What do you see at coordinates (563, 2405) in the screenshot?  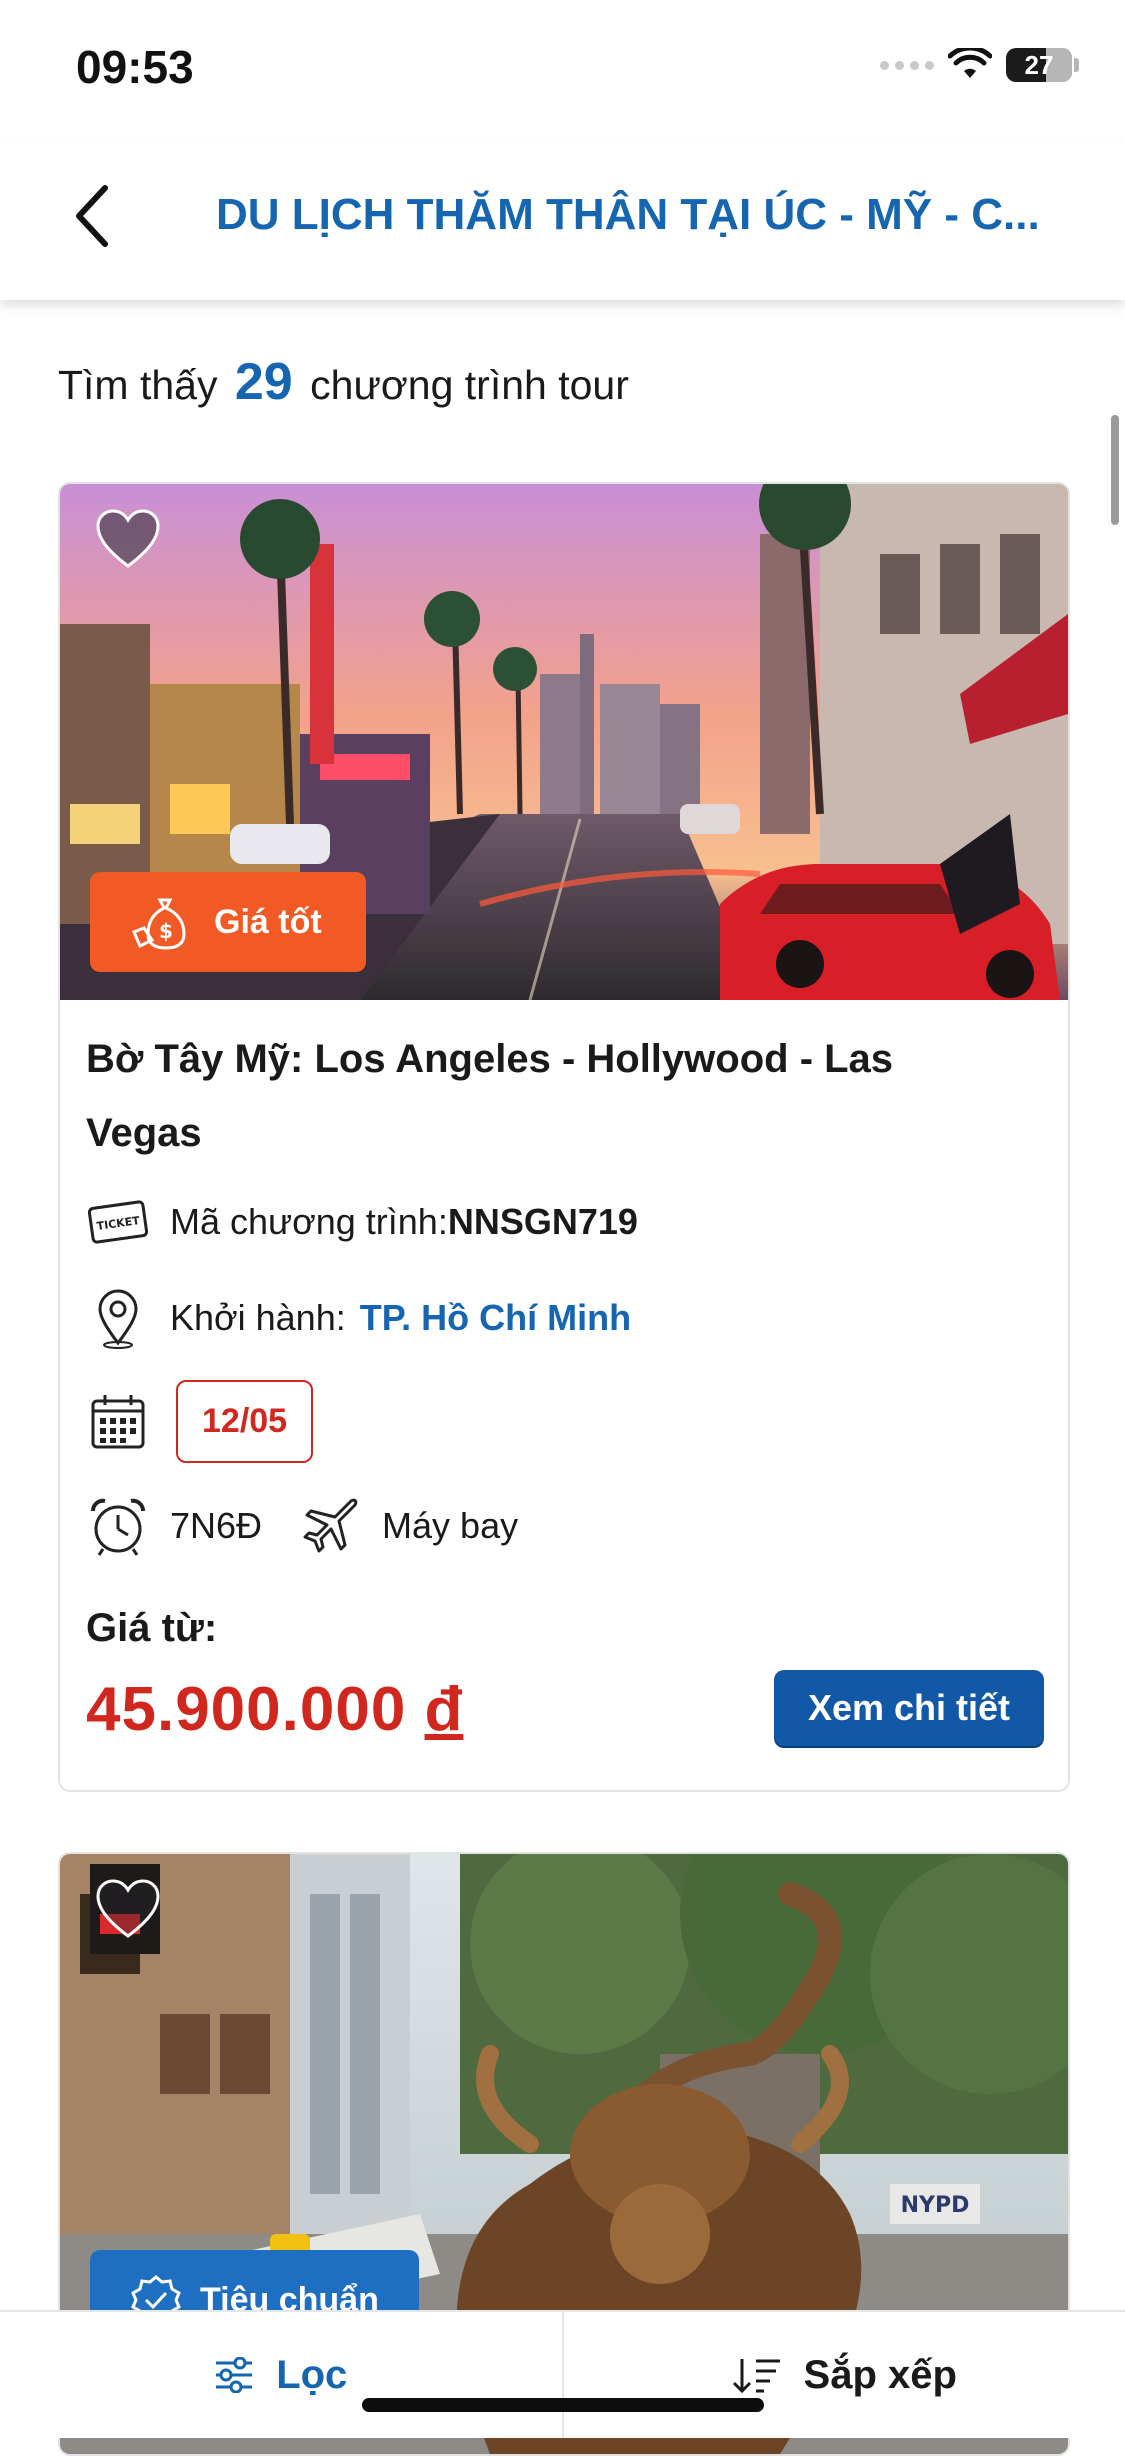 I see `home-indicator` at bounding box center [563, 2405].